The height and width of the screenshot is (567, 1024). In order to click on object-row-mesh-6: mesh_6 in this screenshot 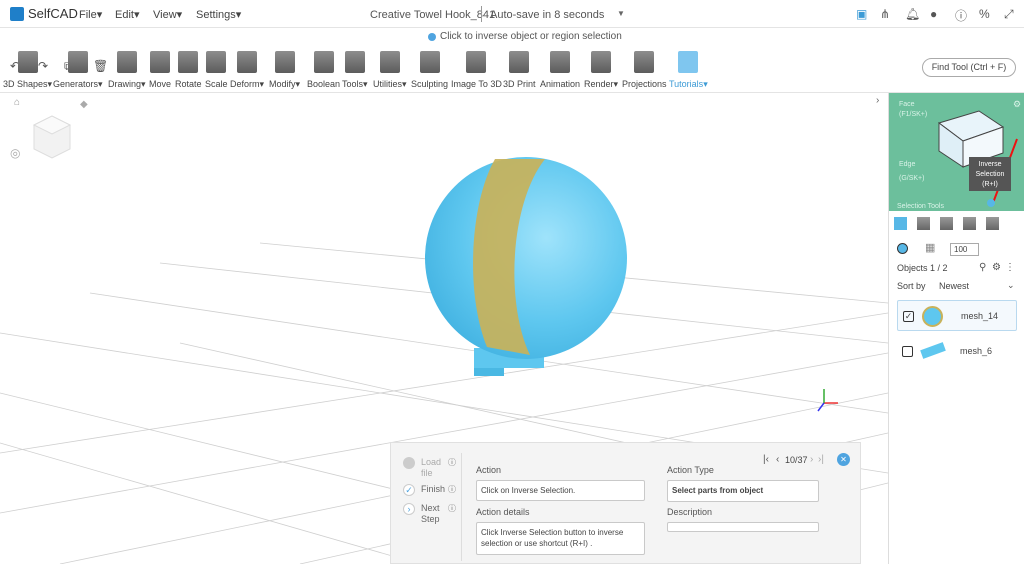, I will do `click(957, 351)`.